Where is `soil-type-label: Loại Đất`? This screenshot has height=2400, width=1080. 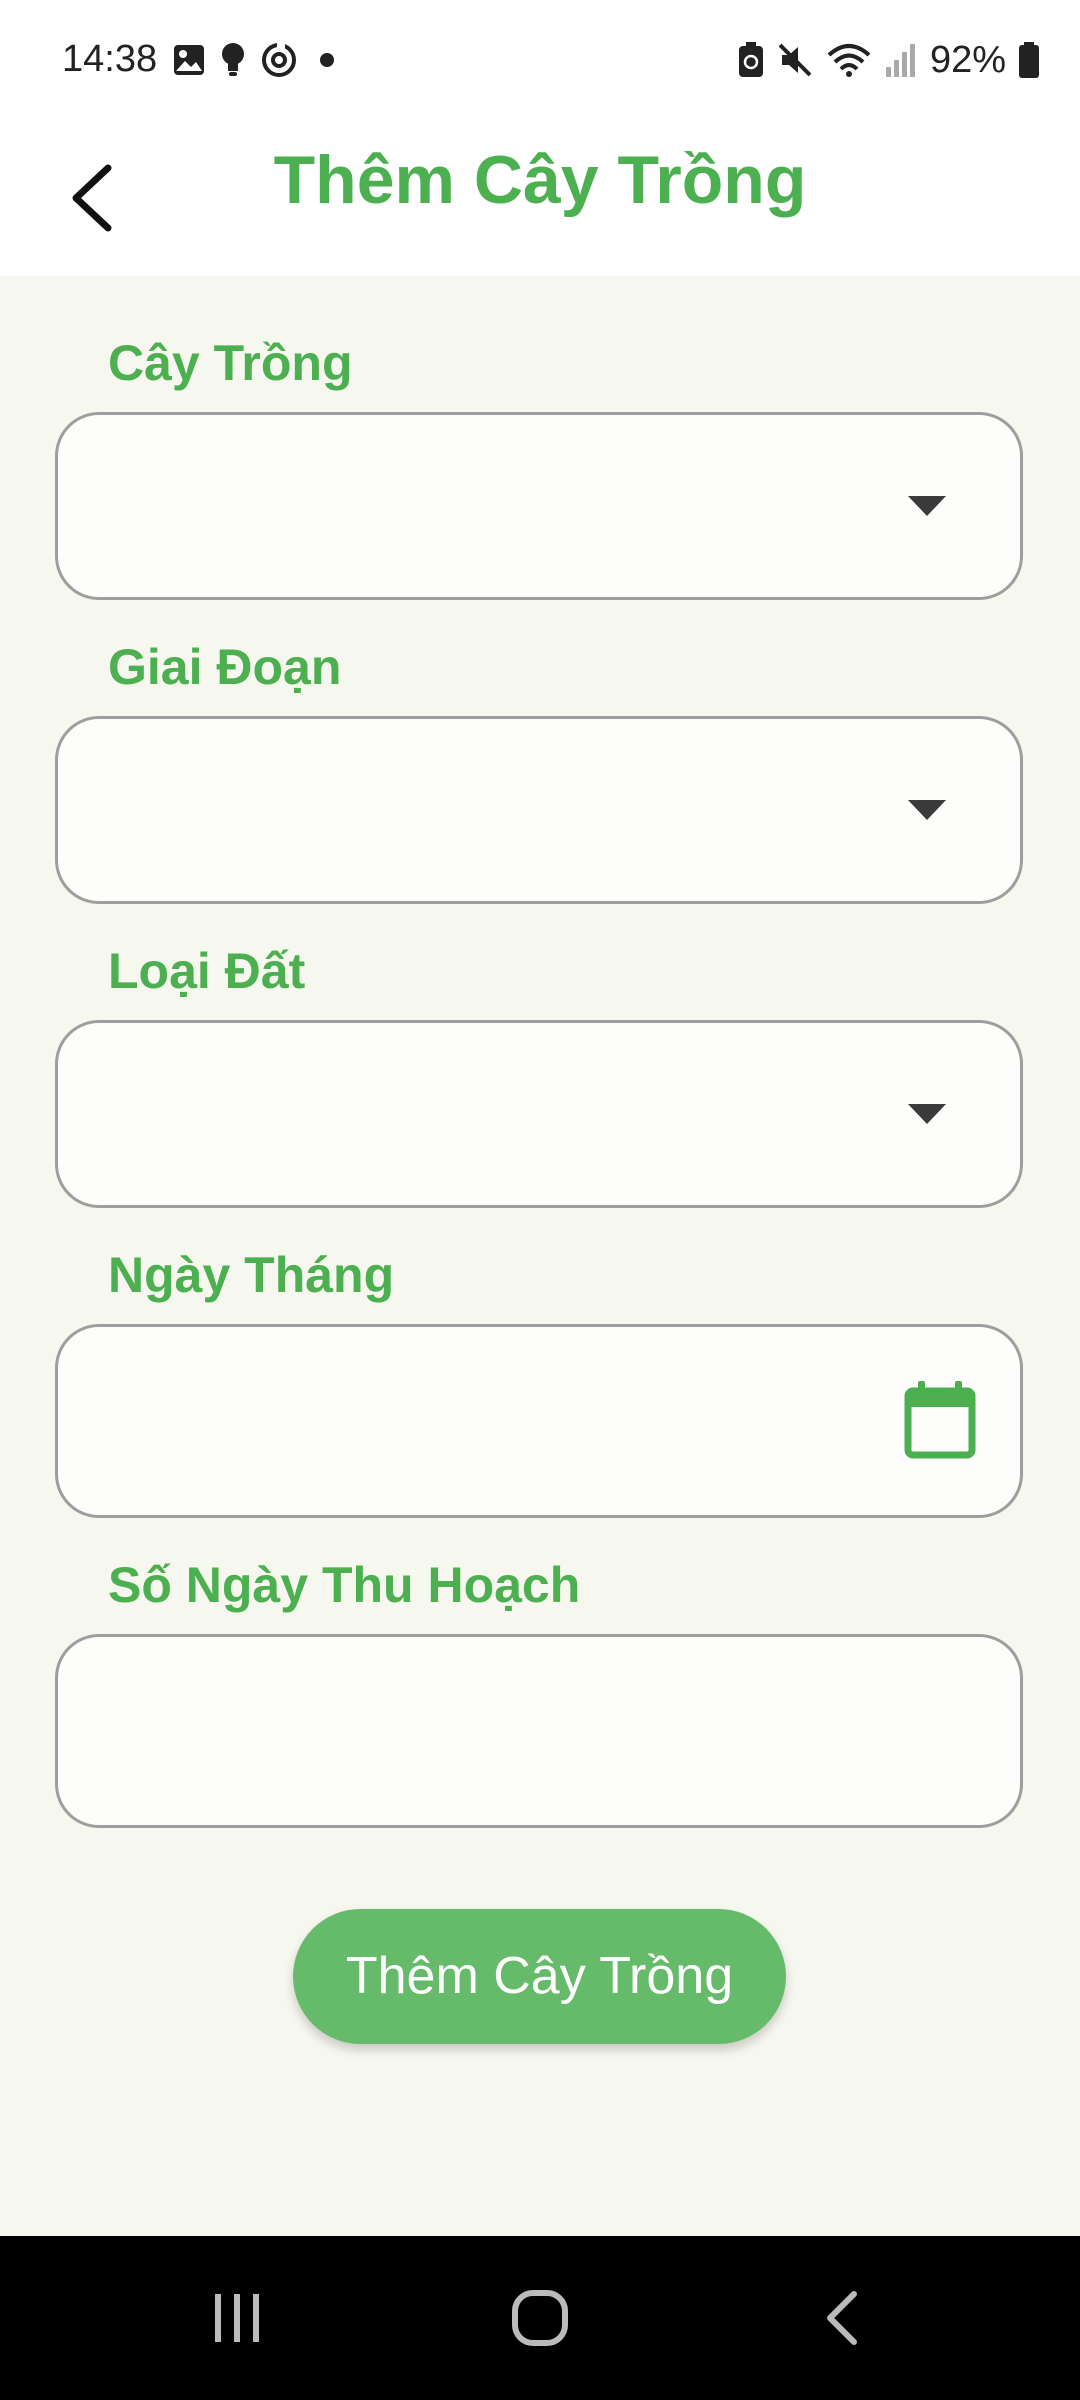
soil-type-label: Loại Đất is located at coordinates (207, 971).